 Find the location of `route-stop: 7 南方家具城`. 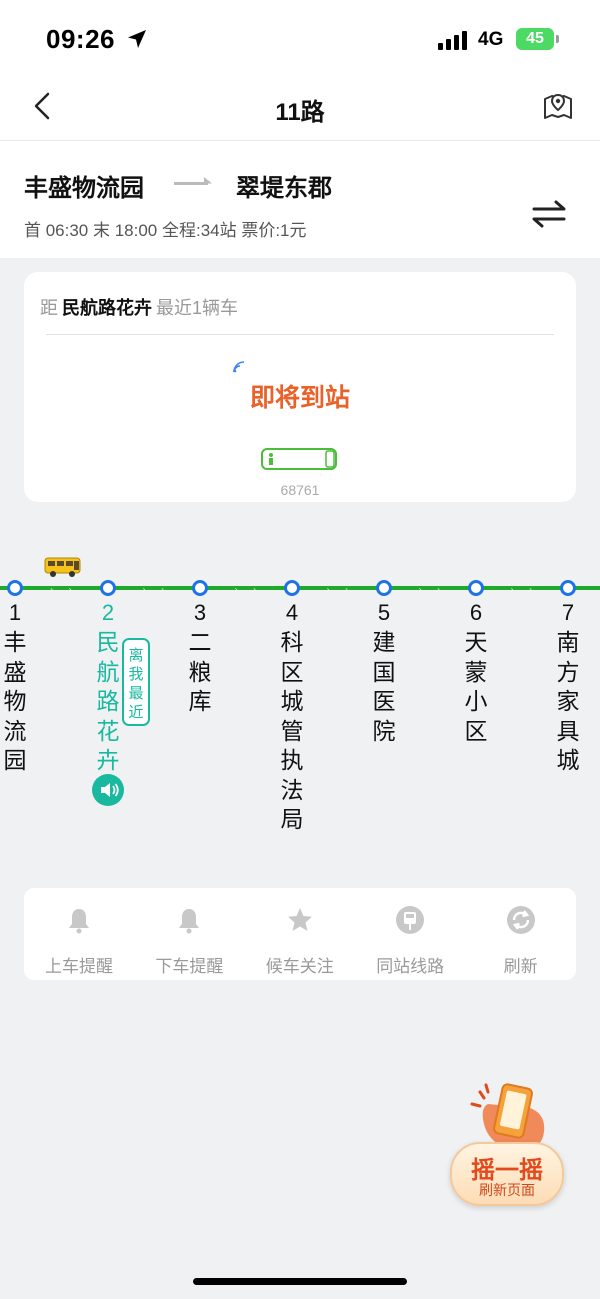

route-stop: 7 南方家具城 is located at coordinates (568, 700).